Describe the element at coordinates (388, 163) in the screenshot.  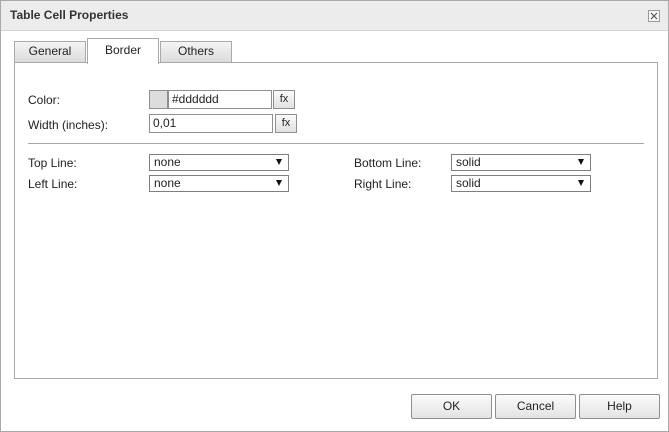
I see `bottom-line-label: Bottom Line:` at that location.